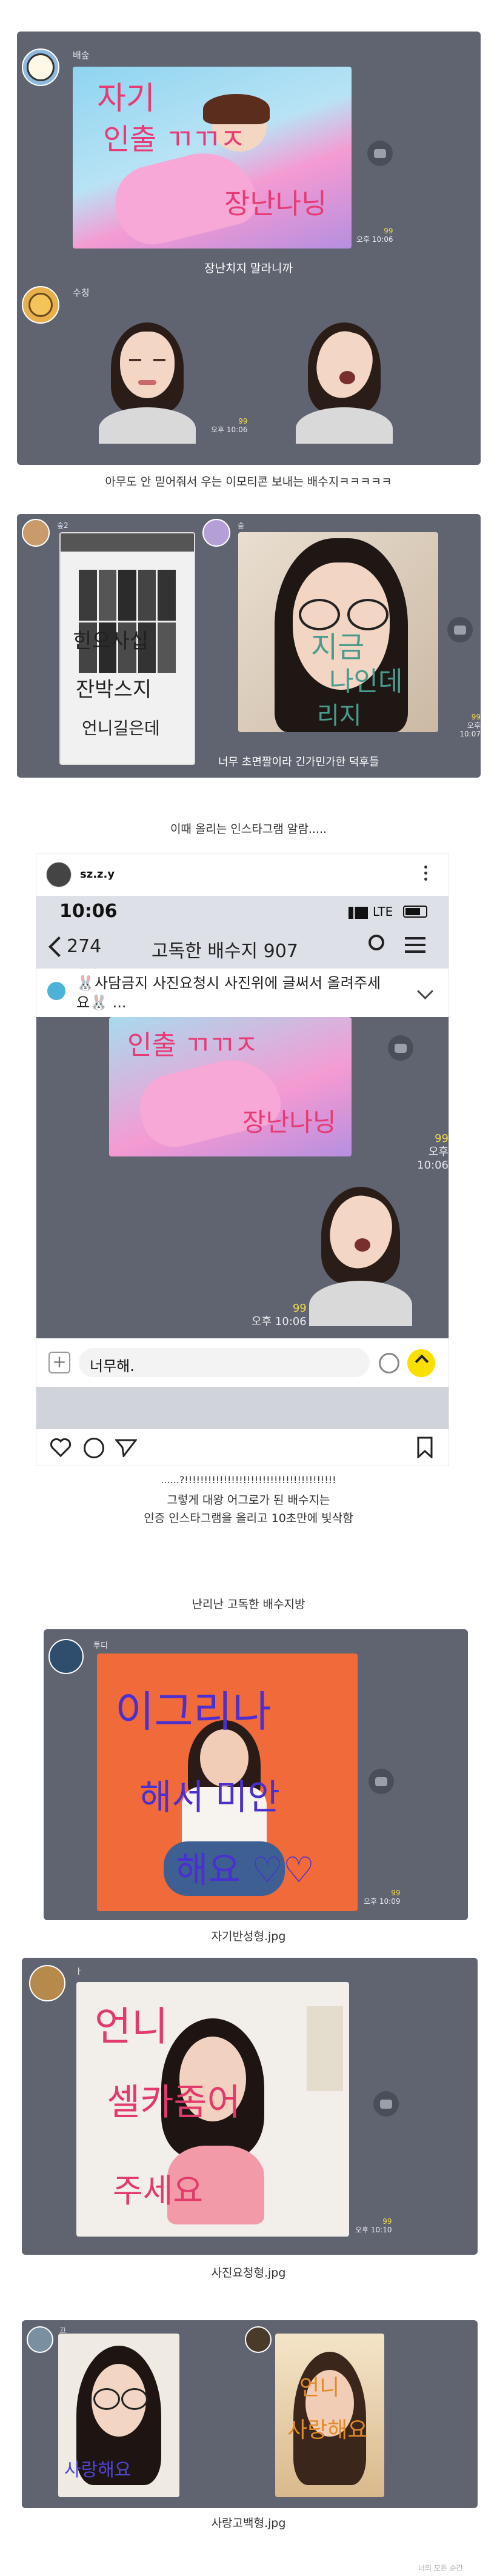  Describe the element at coordinates (230, 1086) in the screenshot. I see `sticker-image: 인출 ㄲㄲㅈ 장난나닝` at that location.